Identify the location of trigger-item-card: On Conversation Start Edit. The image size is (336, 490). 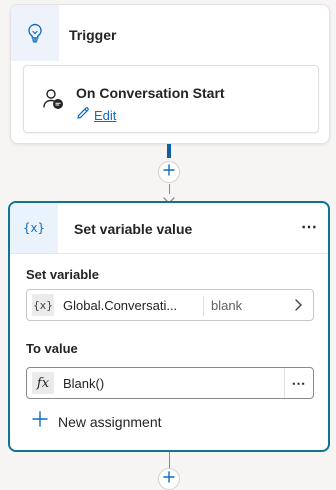
(171, 99).